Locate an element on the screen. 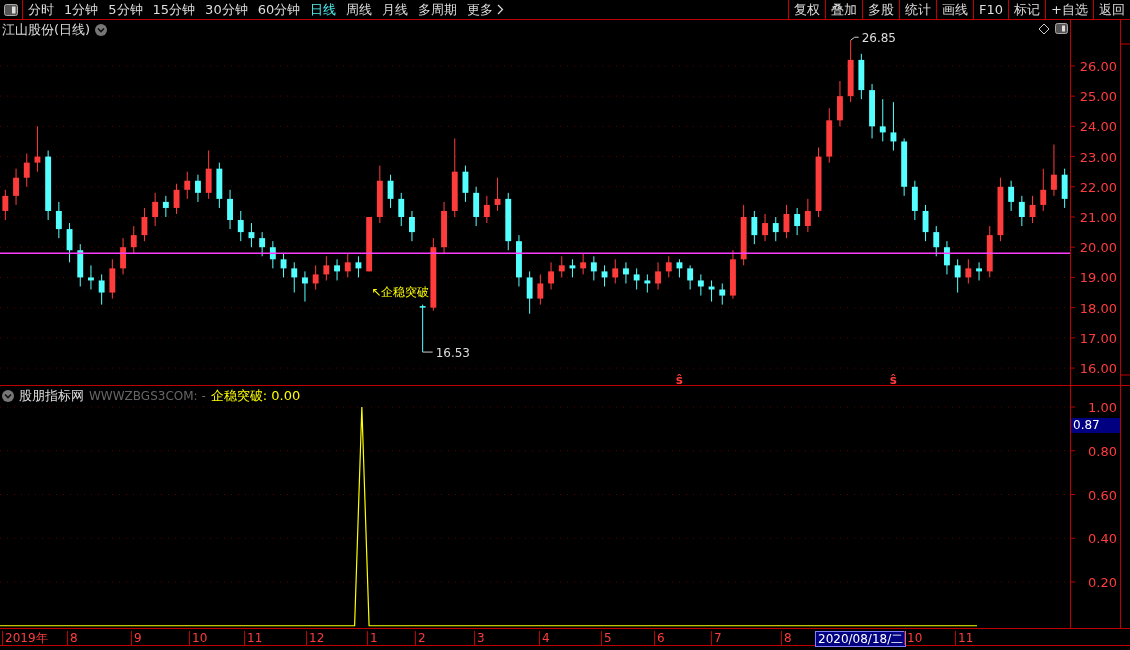  date-label: 4 is located at coordinates (545, 638).